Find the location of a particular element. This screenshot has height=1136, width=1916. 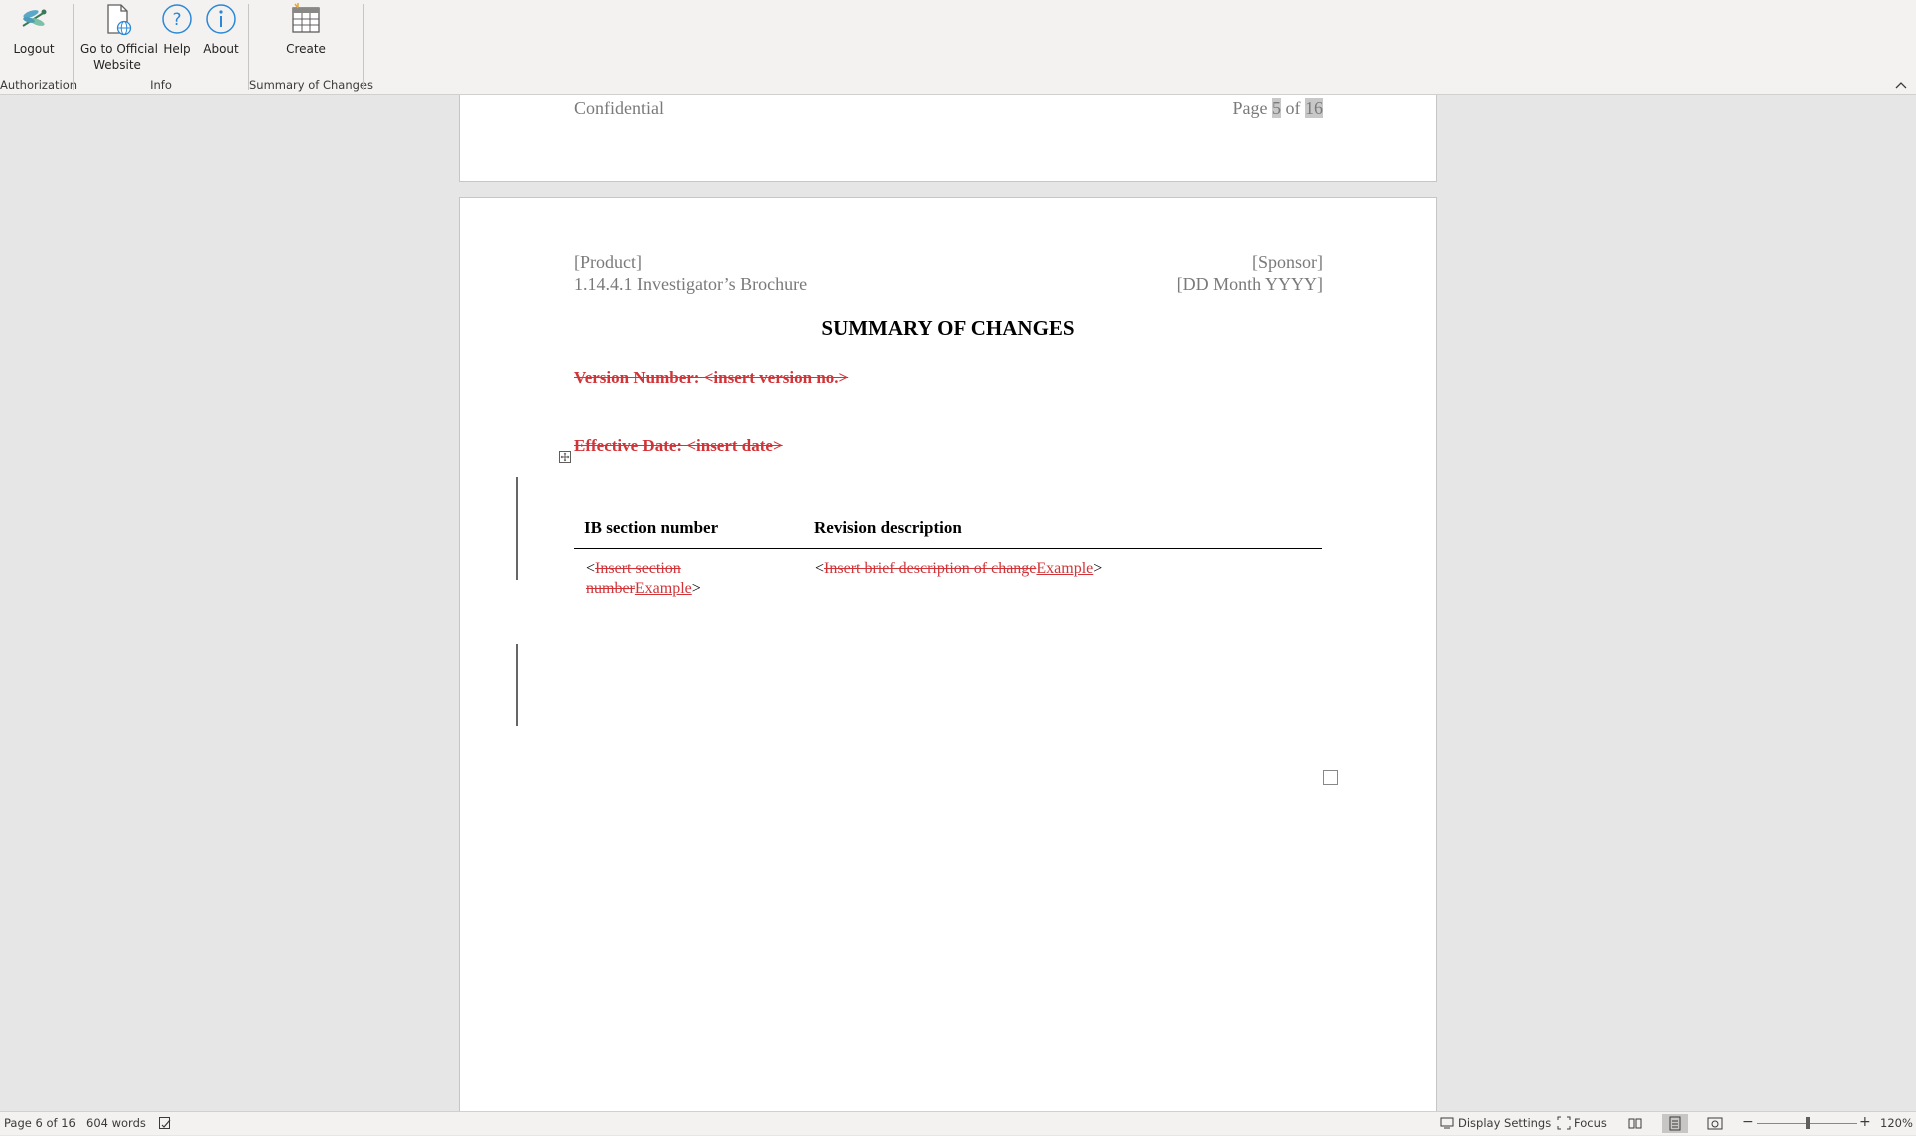

zoom-slider-thumb is located at coordinates (1808, 1123).